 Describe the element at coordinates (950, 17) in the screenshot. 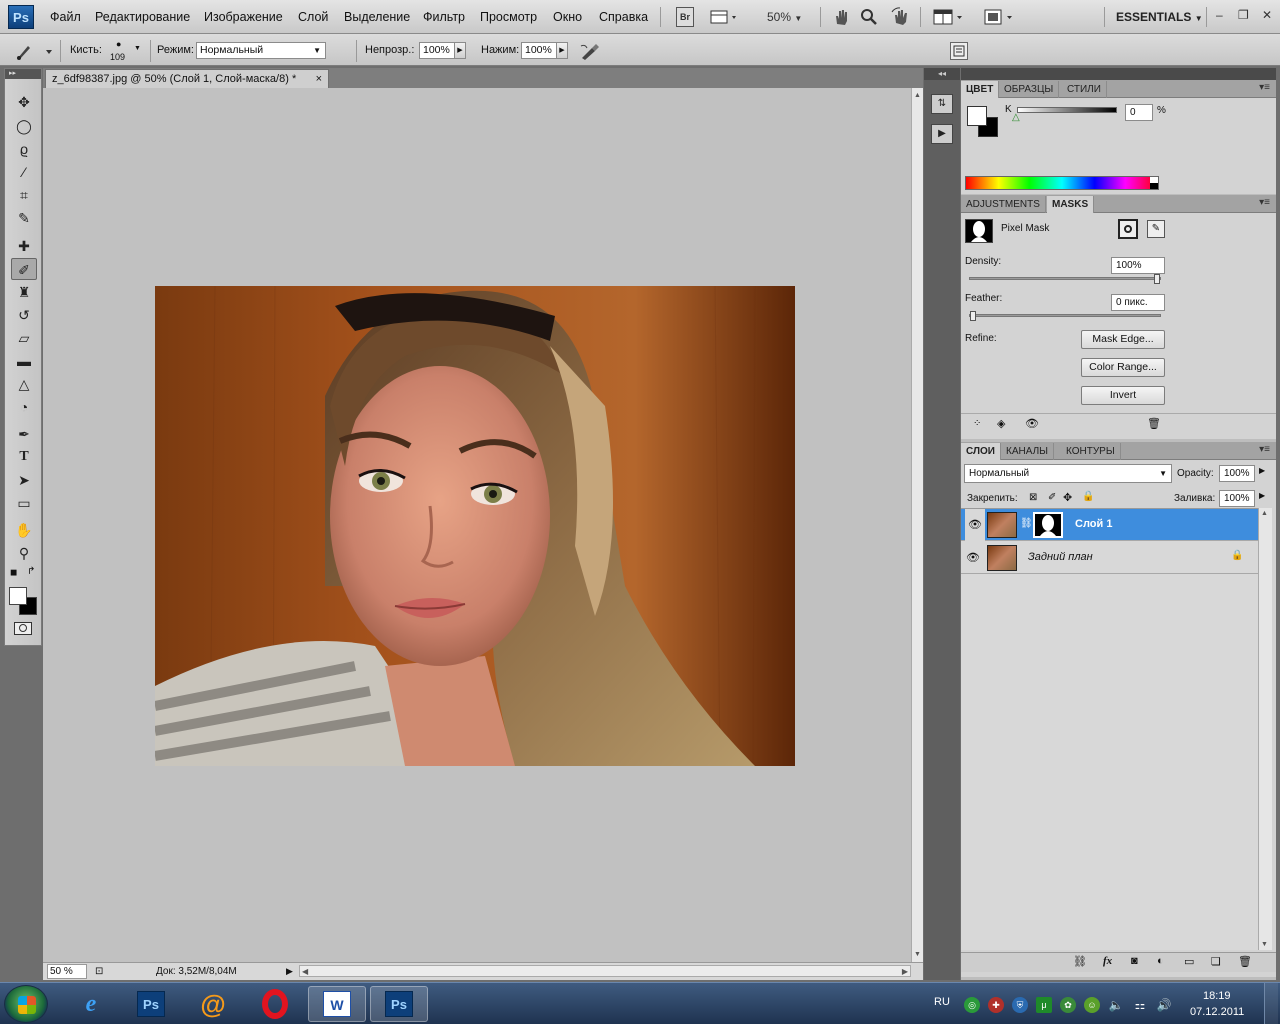

I see `arrange-documents-button` at that location.